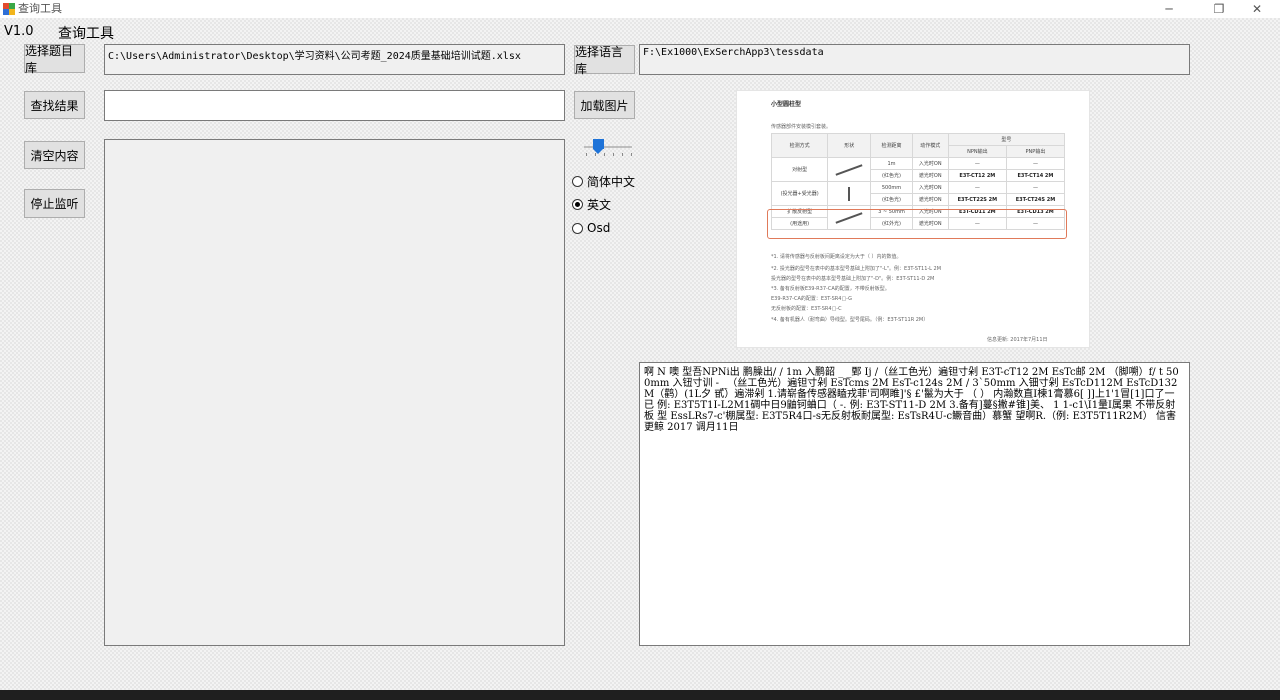 The height and width of the screenshot is (700, 1280). Describe the element at coordinates (40, 8) in the screenshot. I see `window-title: 查询工具` at that location.